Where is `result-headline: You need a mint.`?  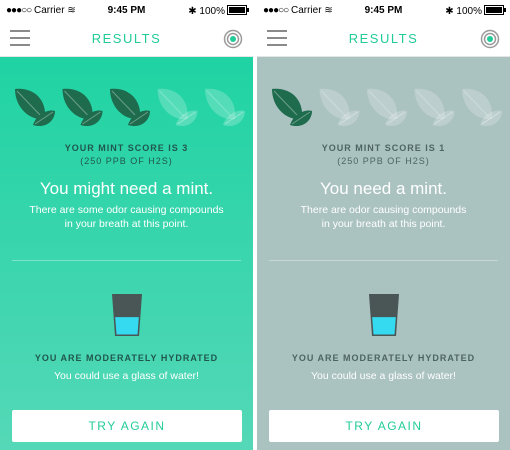 result-headline: You need a mint. is located at coordinates (383, 188).